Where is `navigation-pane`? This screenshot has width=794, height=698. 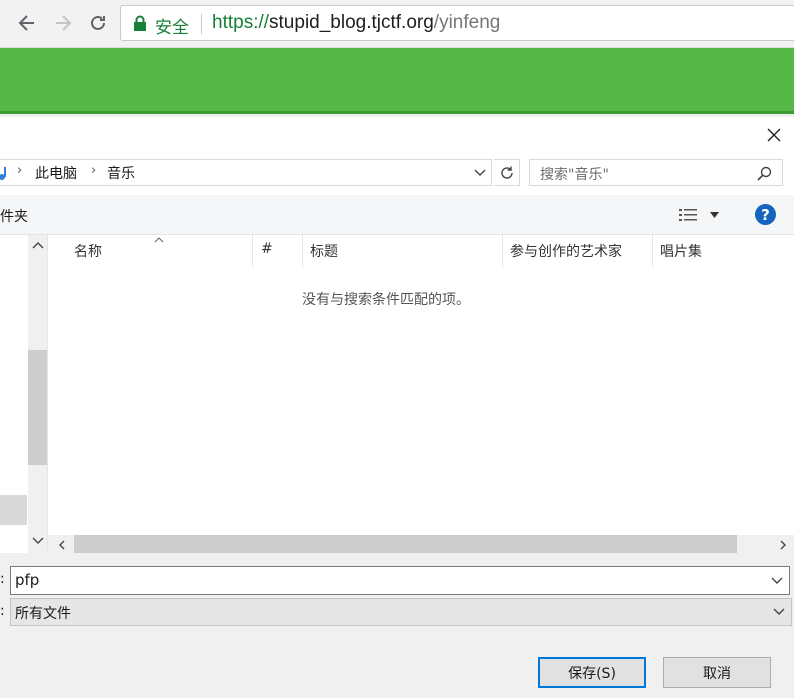
navigation-pane is located at coordinates (24, 394).